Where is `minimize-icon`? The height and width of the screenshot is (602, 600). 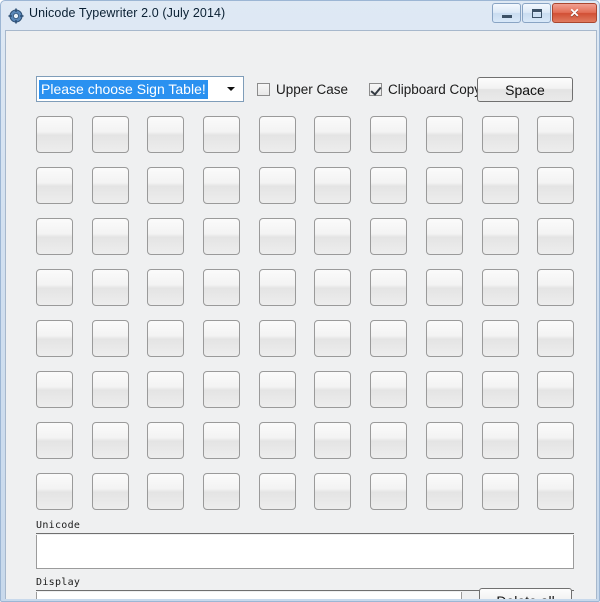
minimize-icon is located at coordinates (506, 16).